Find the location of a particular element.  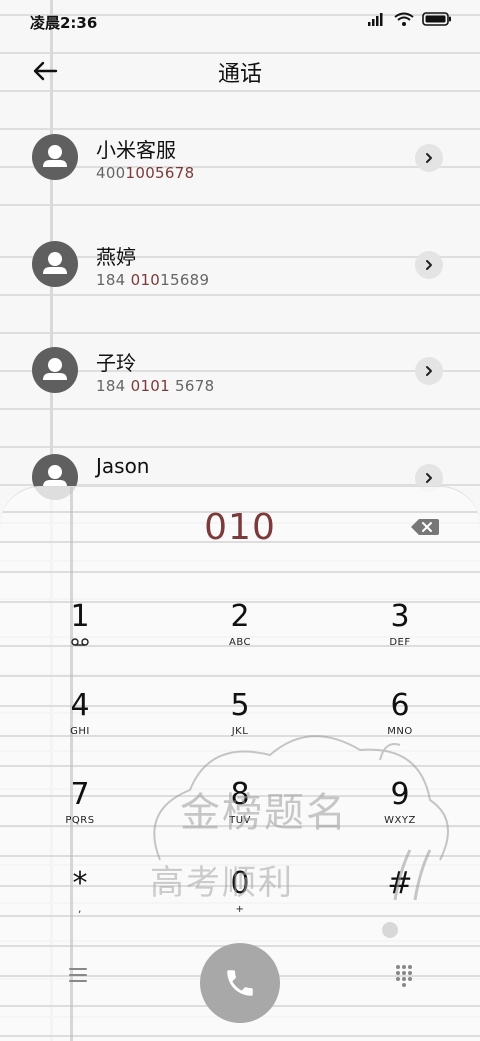

key-6: 6 MNO is located at coordinates (400, 732).